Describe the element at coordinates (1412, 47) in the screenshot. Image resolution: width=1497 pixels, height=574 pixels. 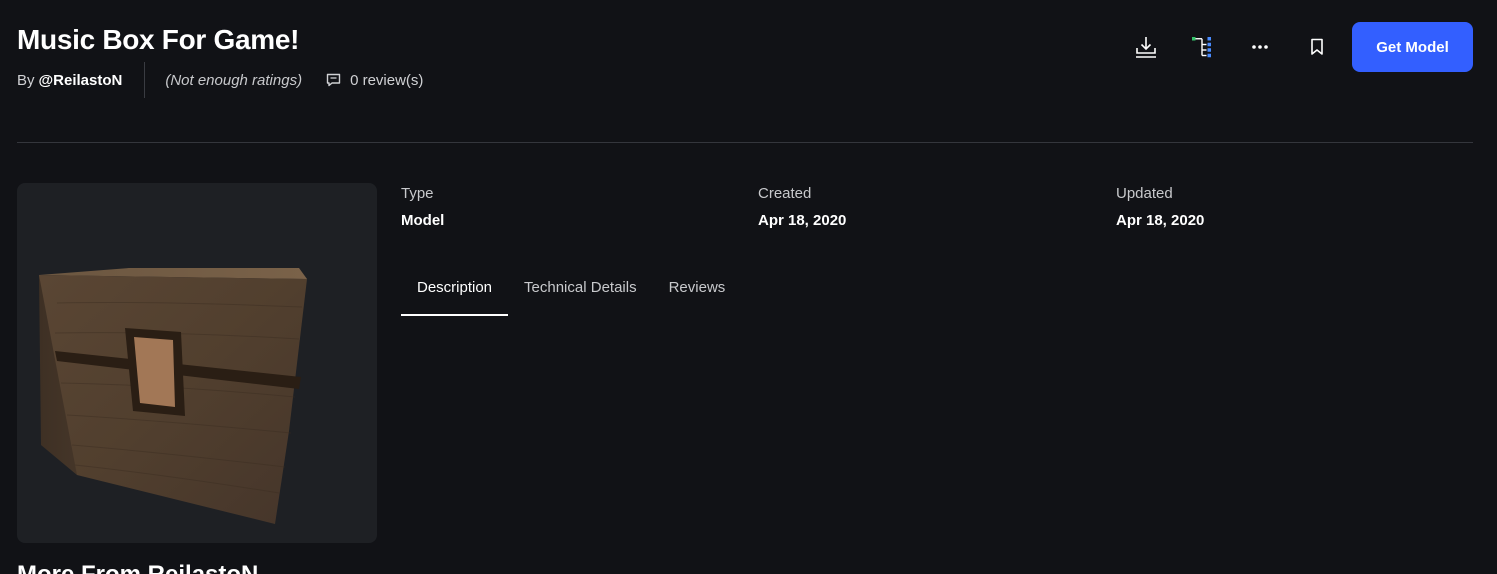
I see `get-model-button: Get Model` at that location.